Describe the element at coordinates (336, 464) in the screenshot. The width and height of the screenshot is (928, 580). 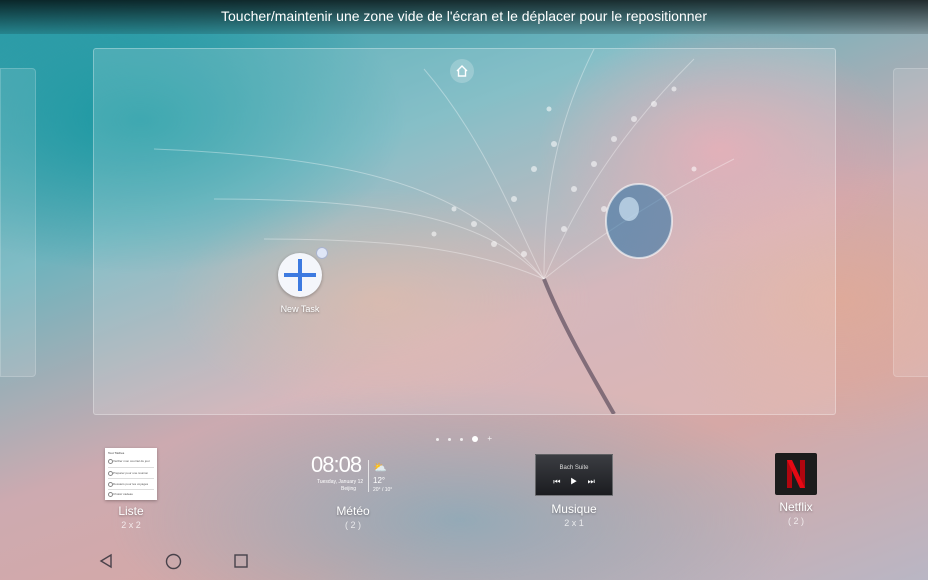
I see `clock-time: 08:08` at that location.